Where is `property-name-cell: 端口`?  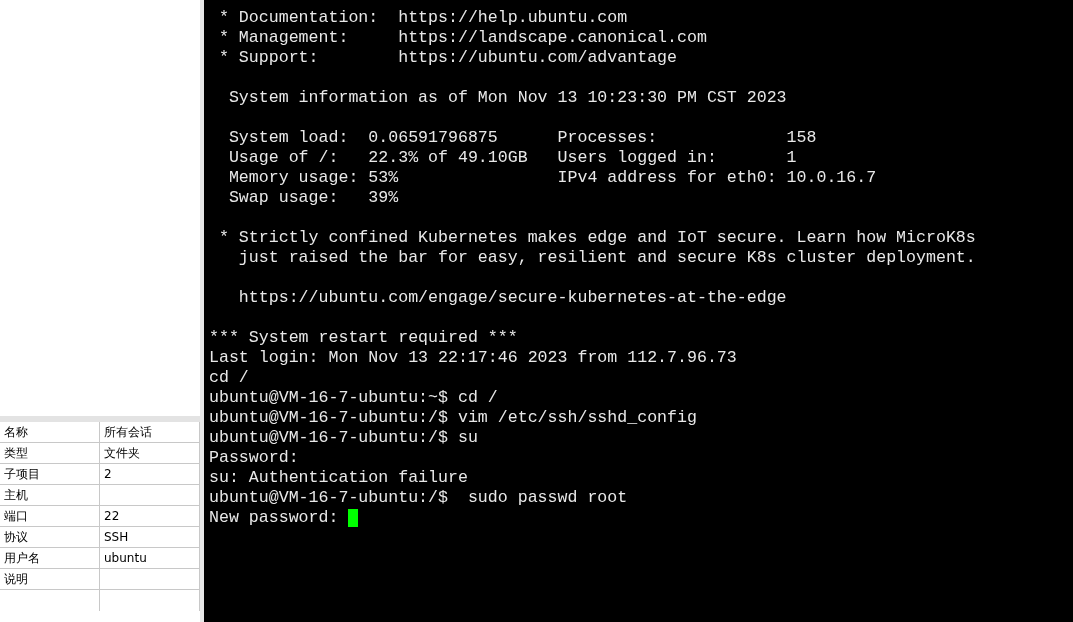 property-name-cell: 端口 is located at coordinates (50, 516).